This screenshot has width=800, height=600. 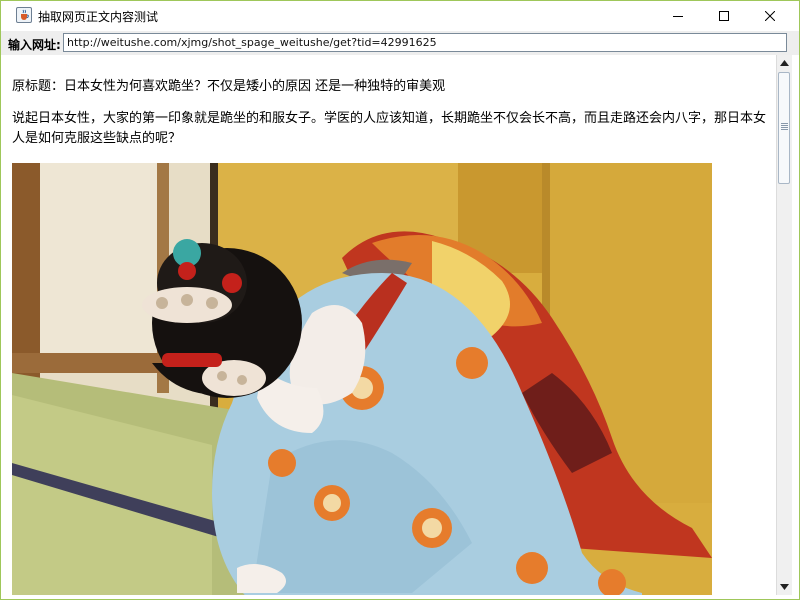 What do you see at coordinates (425, 42) in the screenshot?
I see `url-input` at bounding box center [425, 42].